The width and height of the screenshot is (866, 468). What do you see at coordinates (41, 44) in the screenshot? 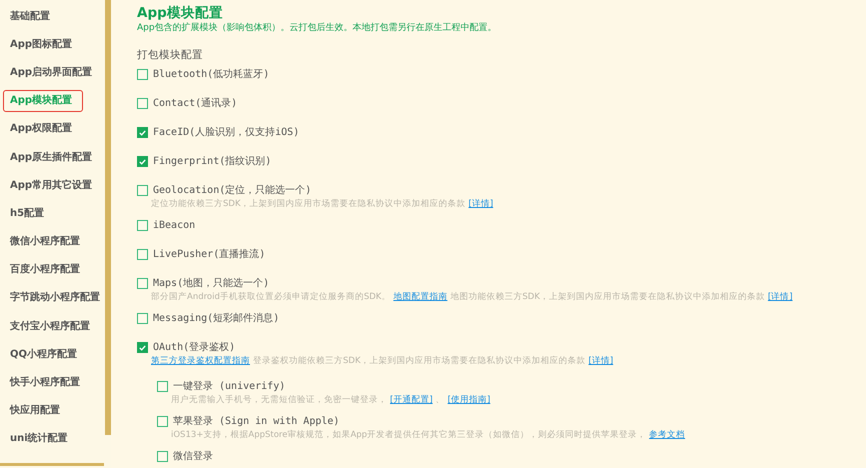
I see `sidebar-item: App图标配置` at bounding box center [41, 44].